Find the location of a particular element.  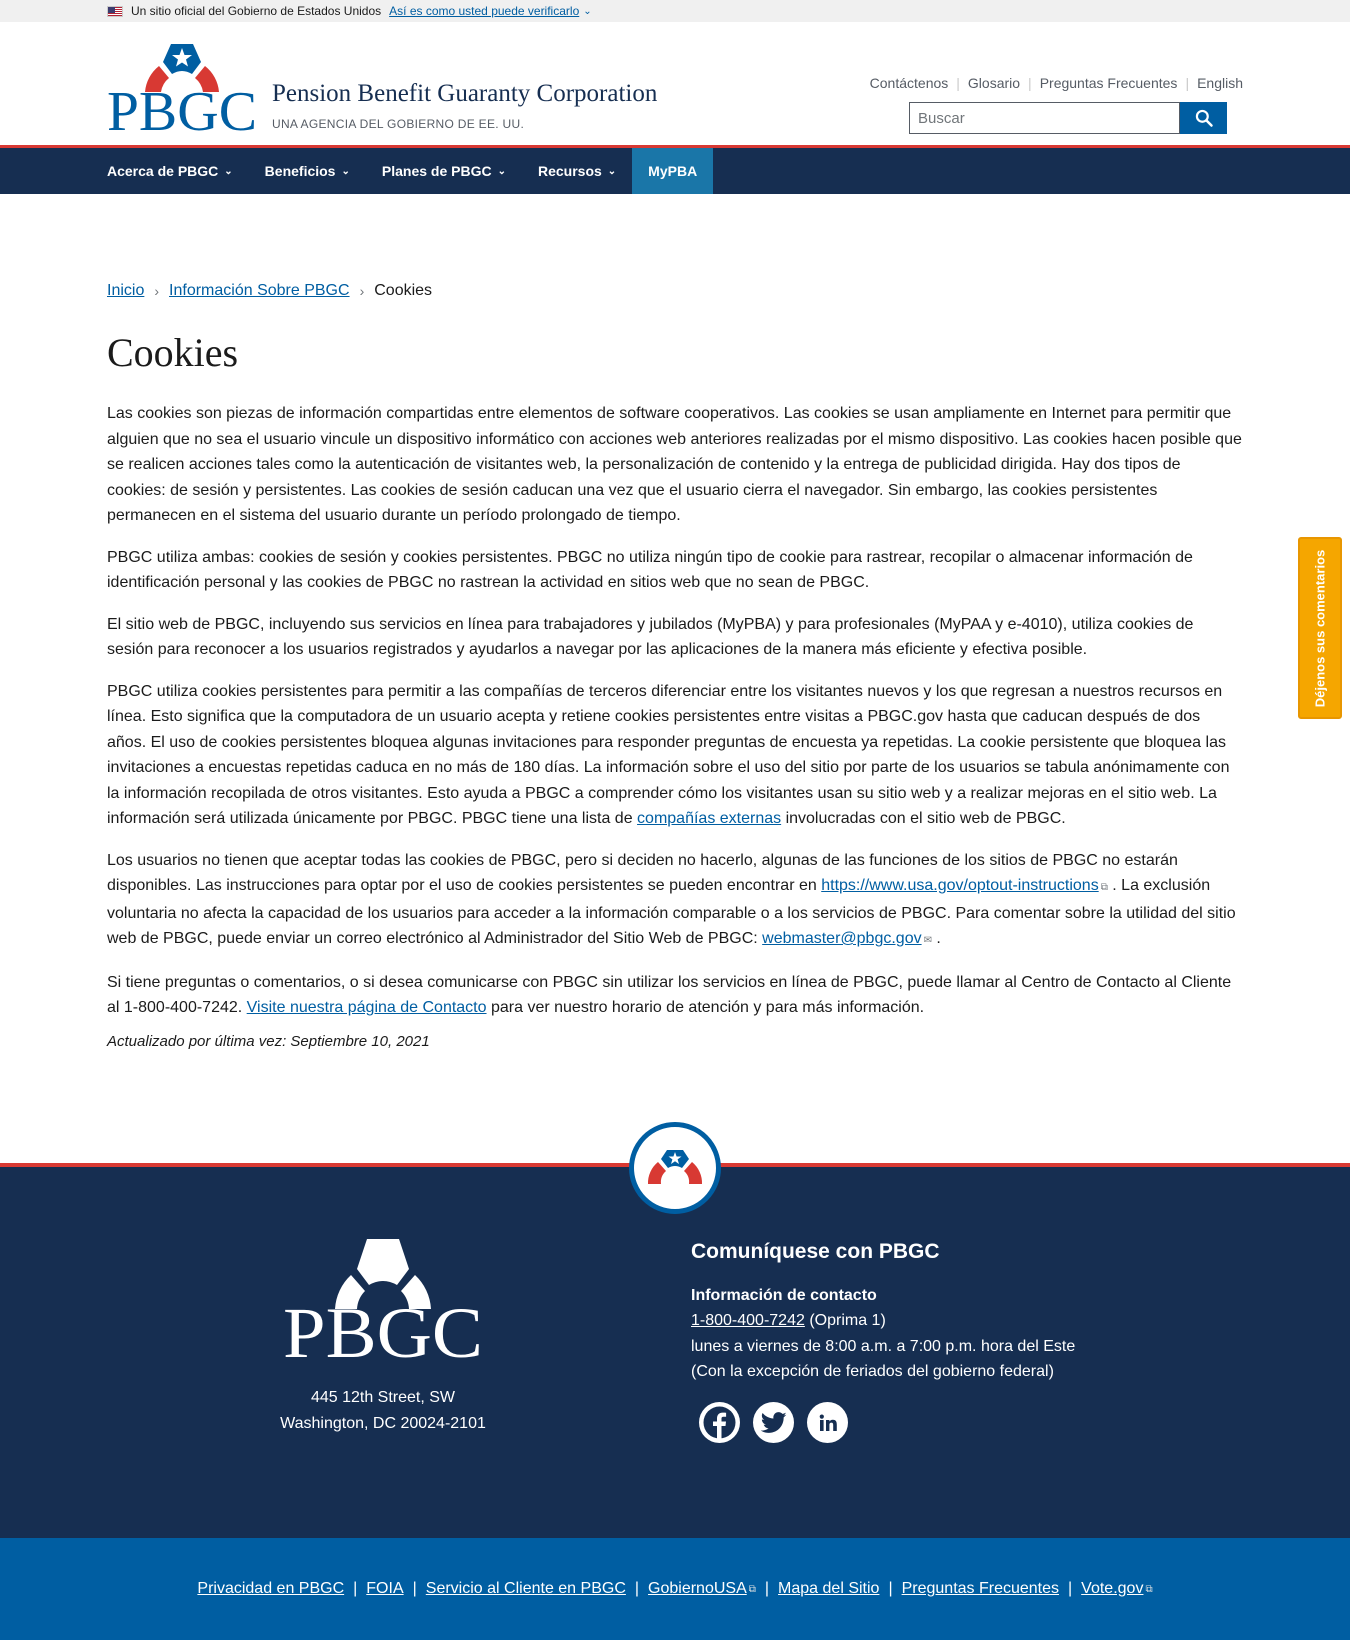

footer-link-foia: FOIA is located at coordinates (384, 1589).